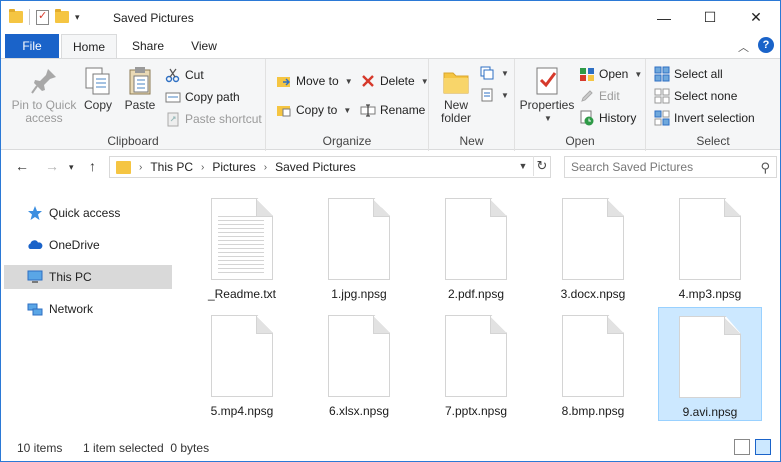 The image size is (781, 462). Describe the element at coordinates (314, 81) in the screenshot. I see `move-to-button: Move to ▼` at that location.